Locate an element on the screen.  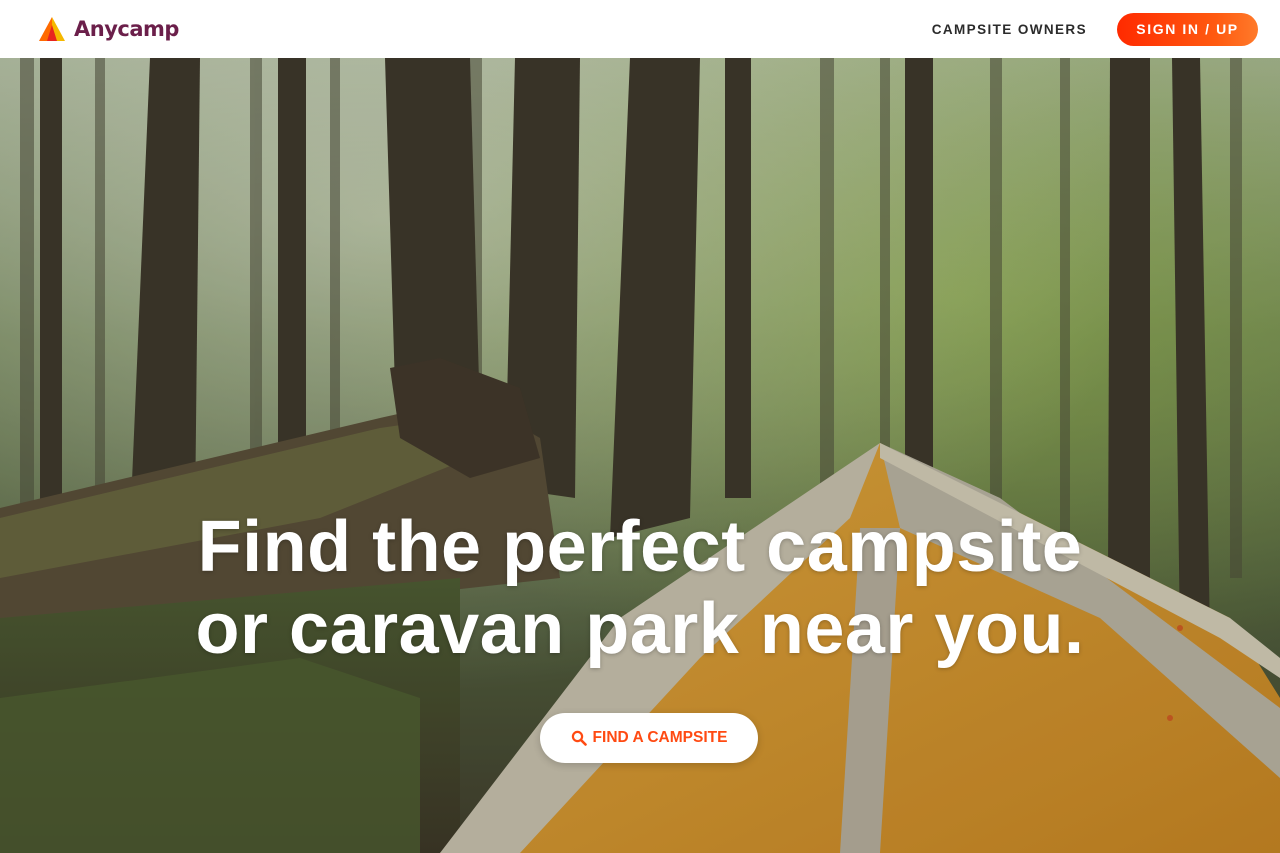
brand-logo-link: Anycamp is located at coordinates (108, 29).